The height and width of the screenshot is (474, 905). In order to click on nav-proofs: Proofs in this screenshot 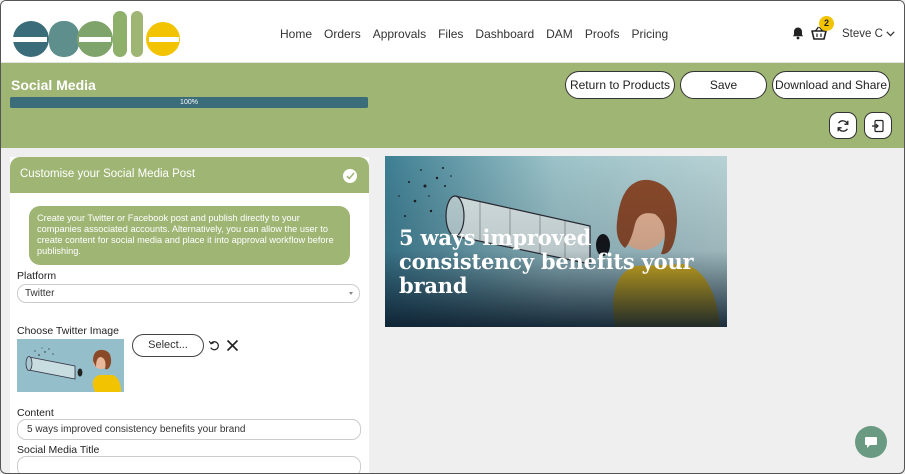, I will do `click(602, 34)`.